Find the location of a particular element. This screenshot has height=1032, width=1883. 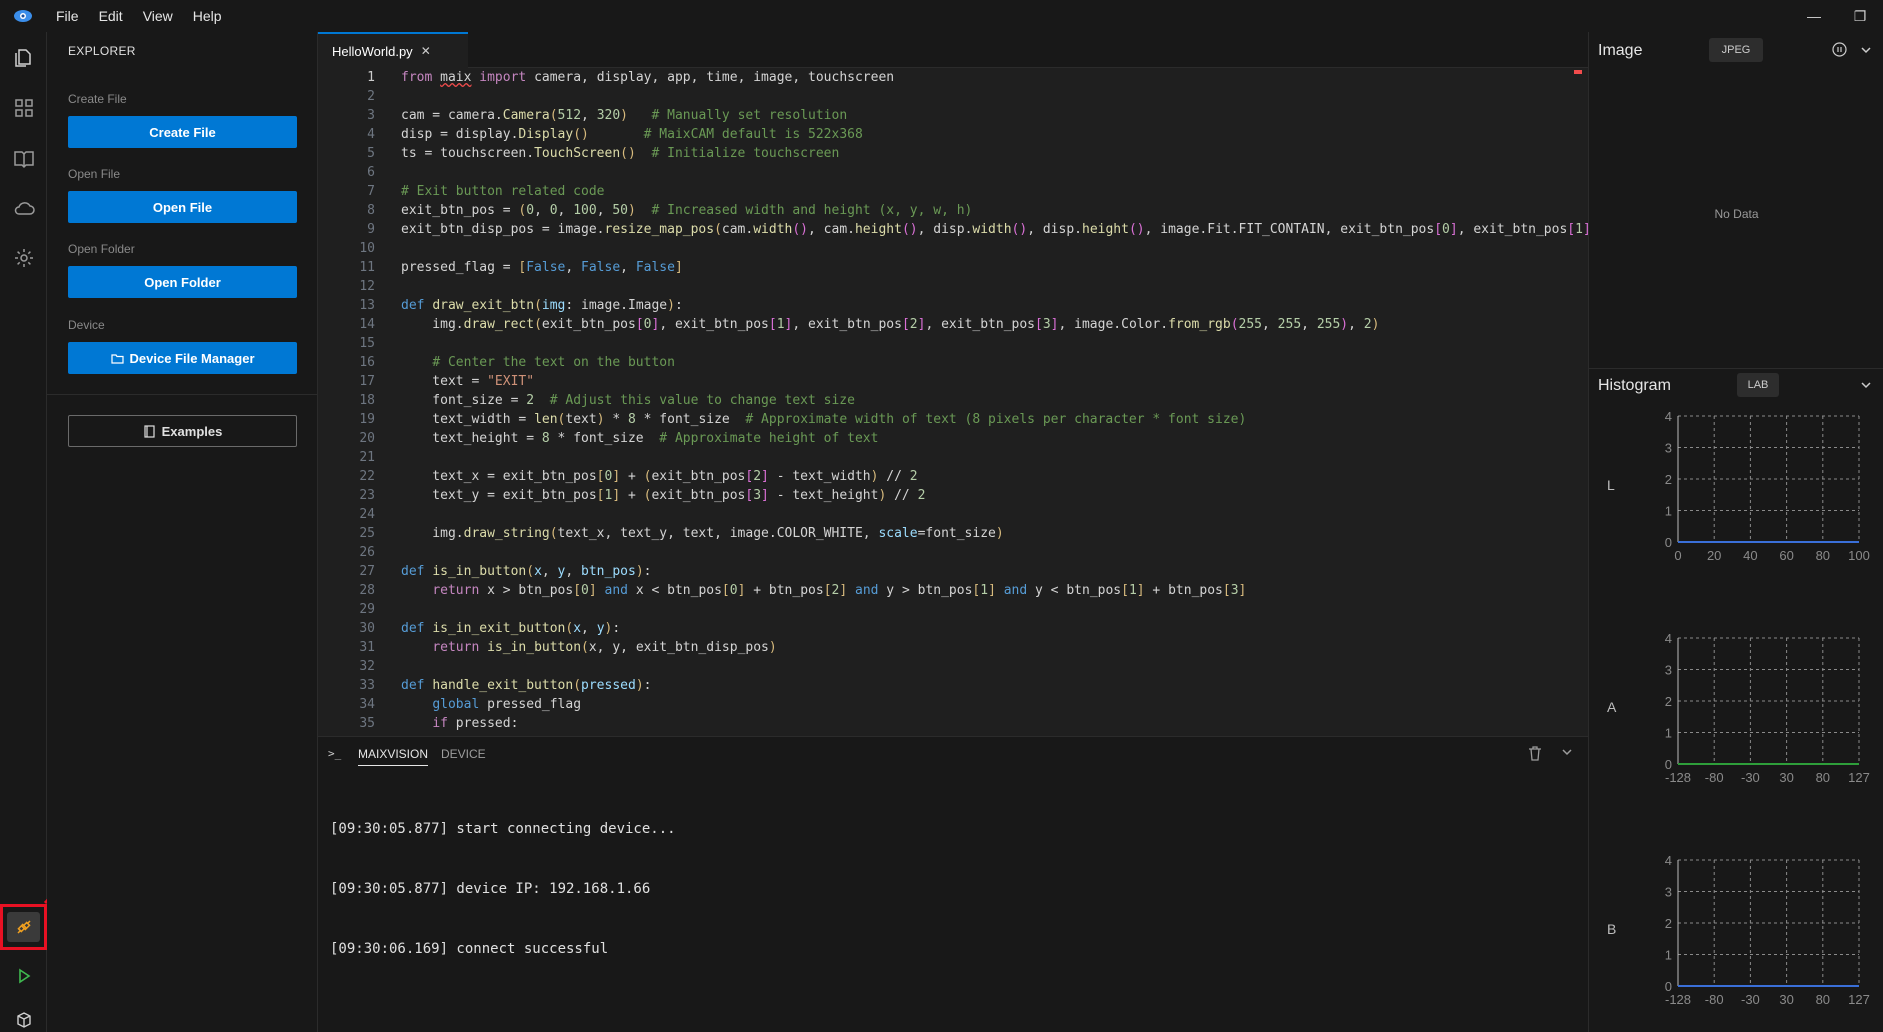

y-tick-label: 3 is located at coordinates (1668, 670).